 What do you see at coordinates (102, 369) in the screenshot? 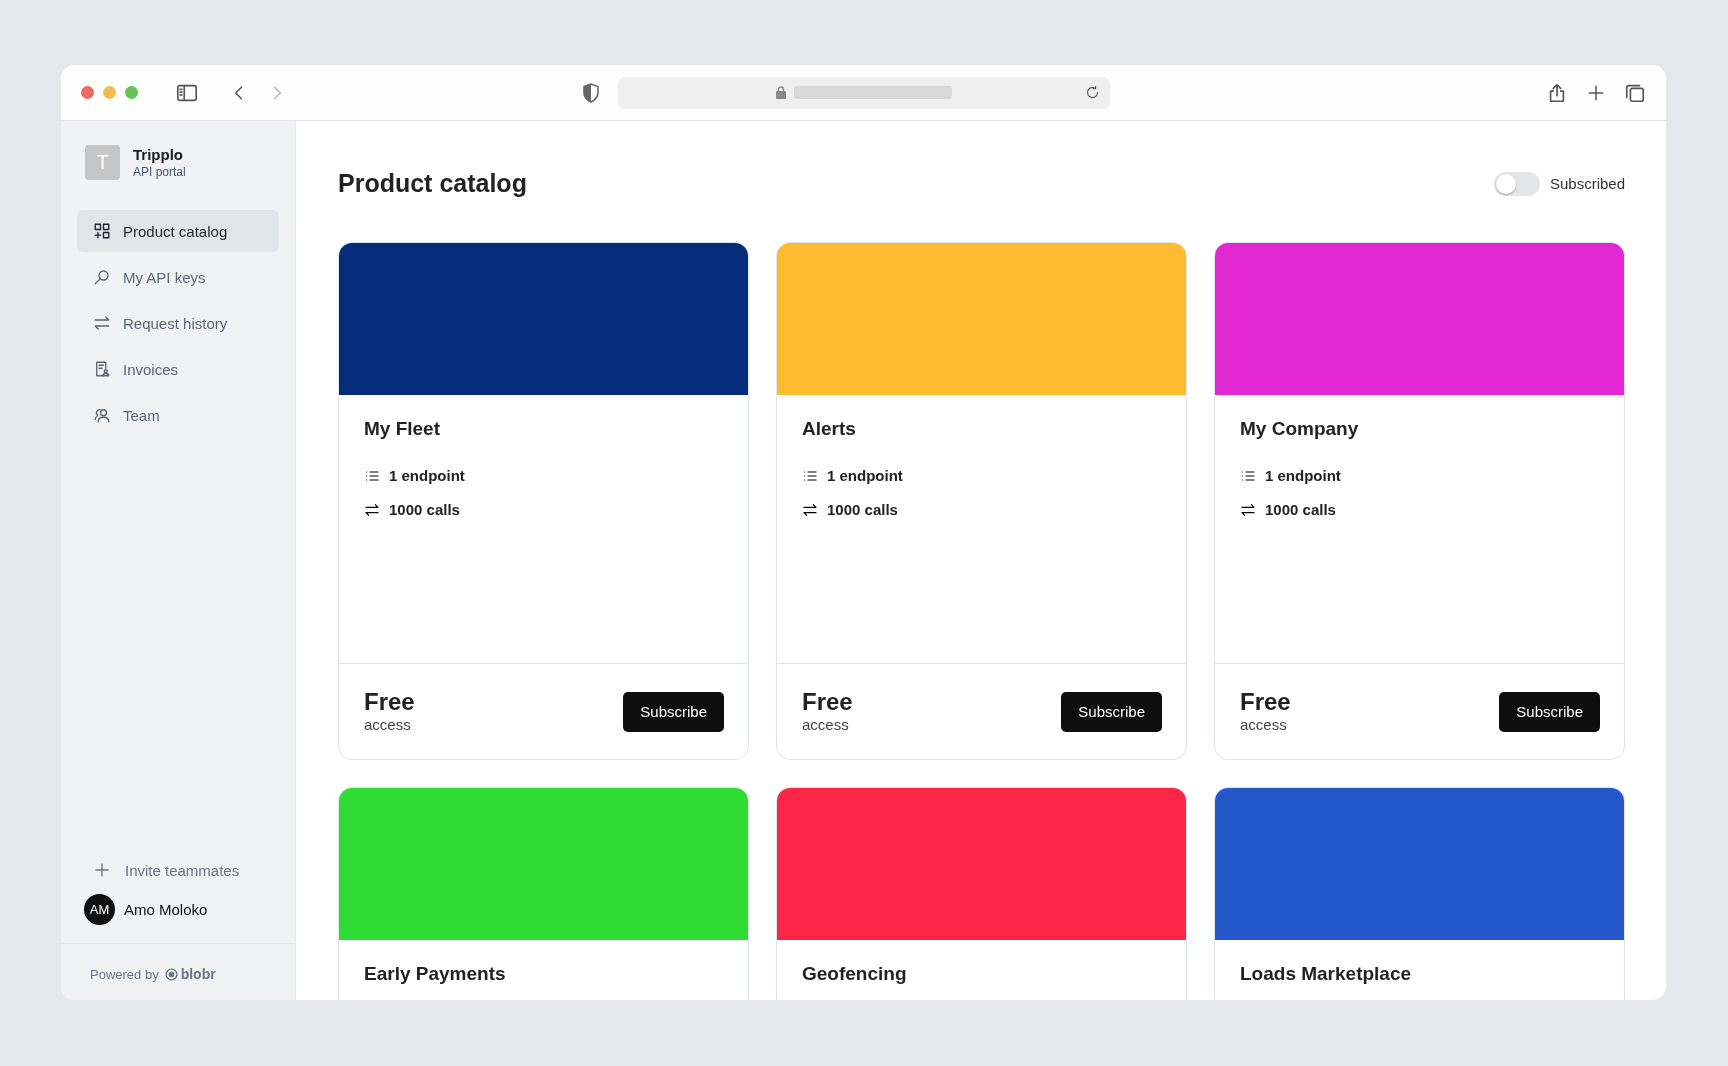
I see `invoice-icon` at bounding box center [102, 369].